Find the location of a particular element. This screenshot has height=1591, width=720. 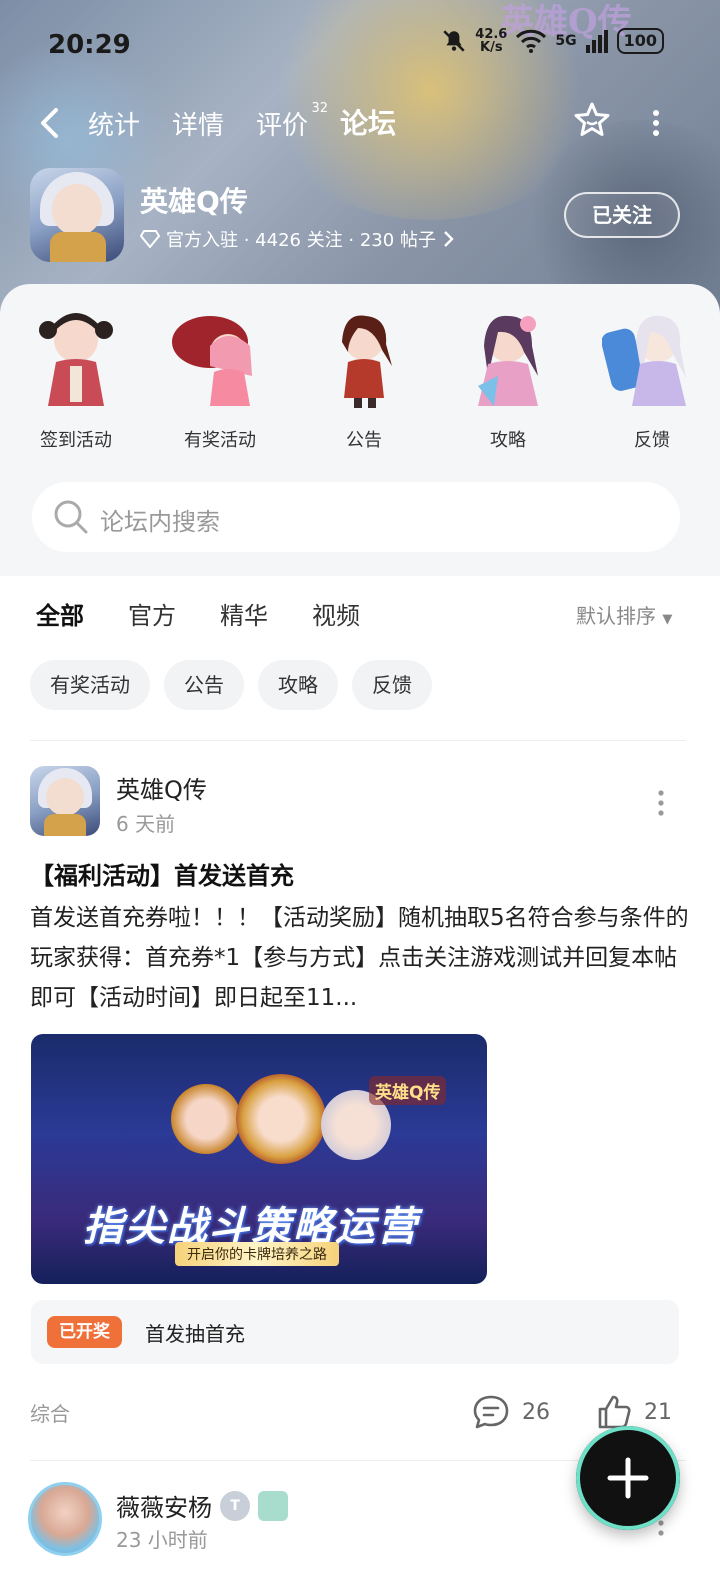

quick-link-rewards: 有奖活动 is located at coordinates (220, 379).